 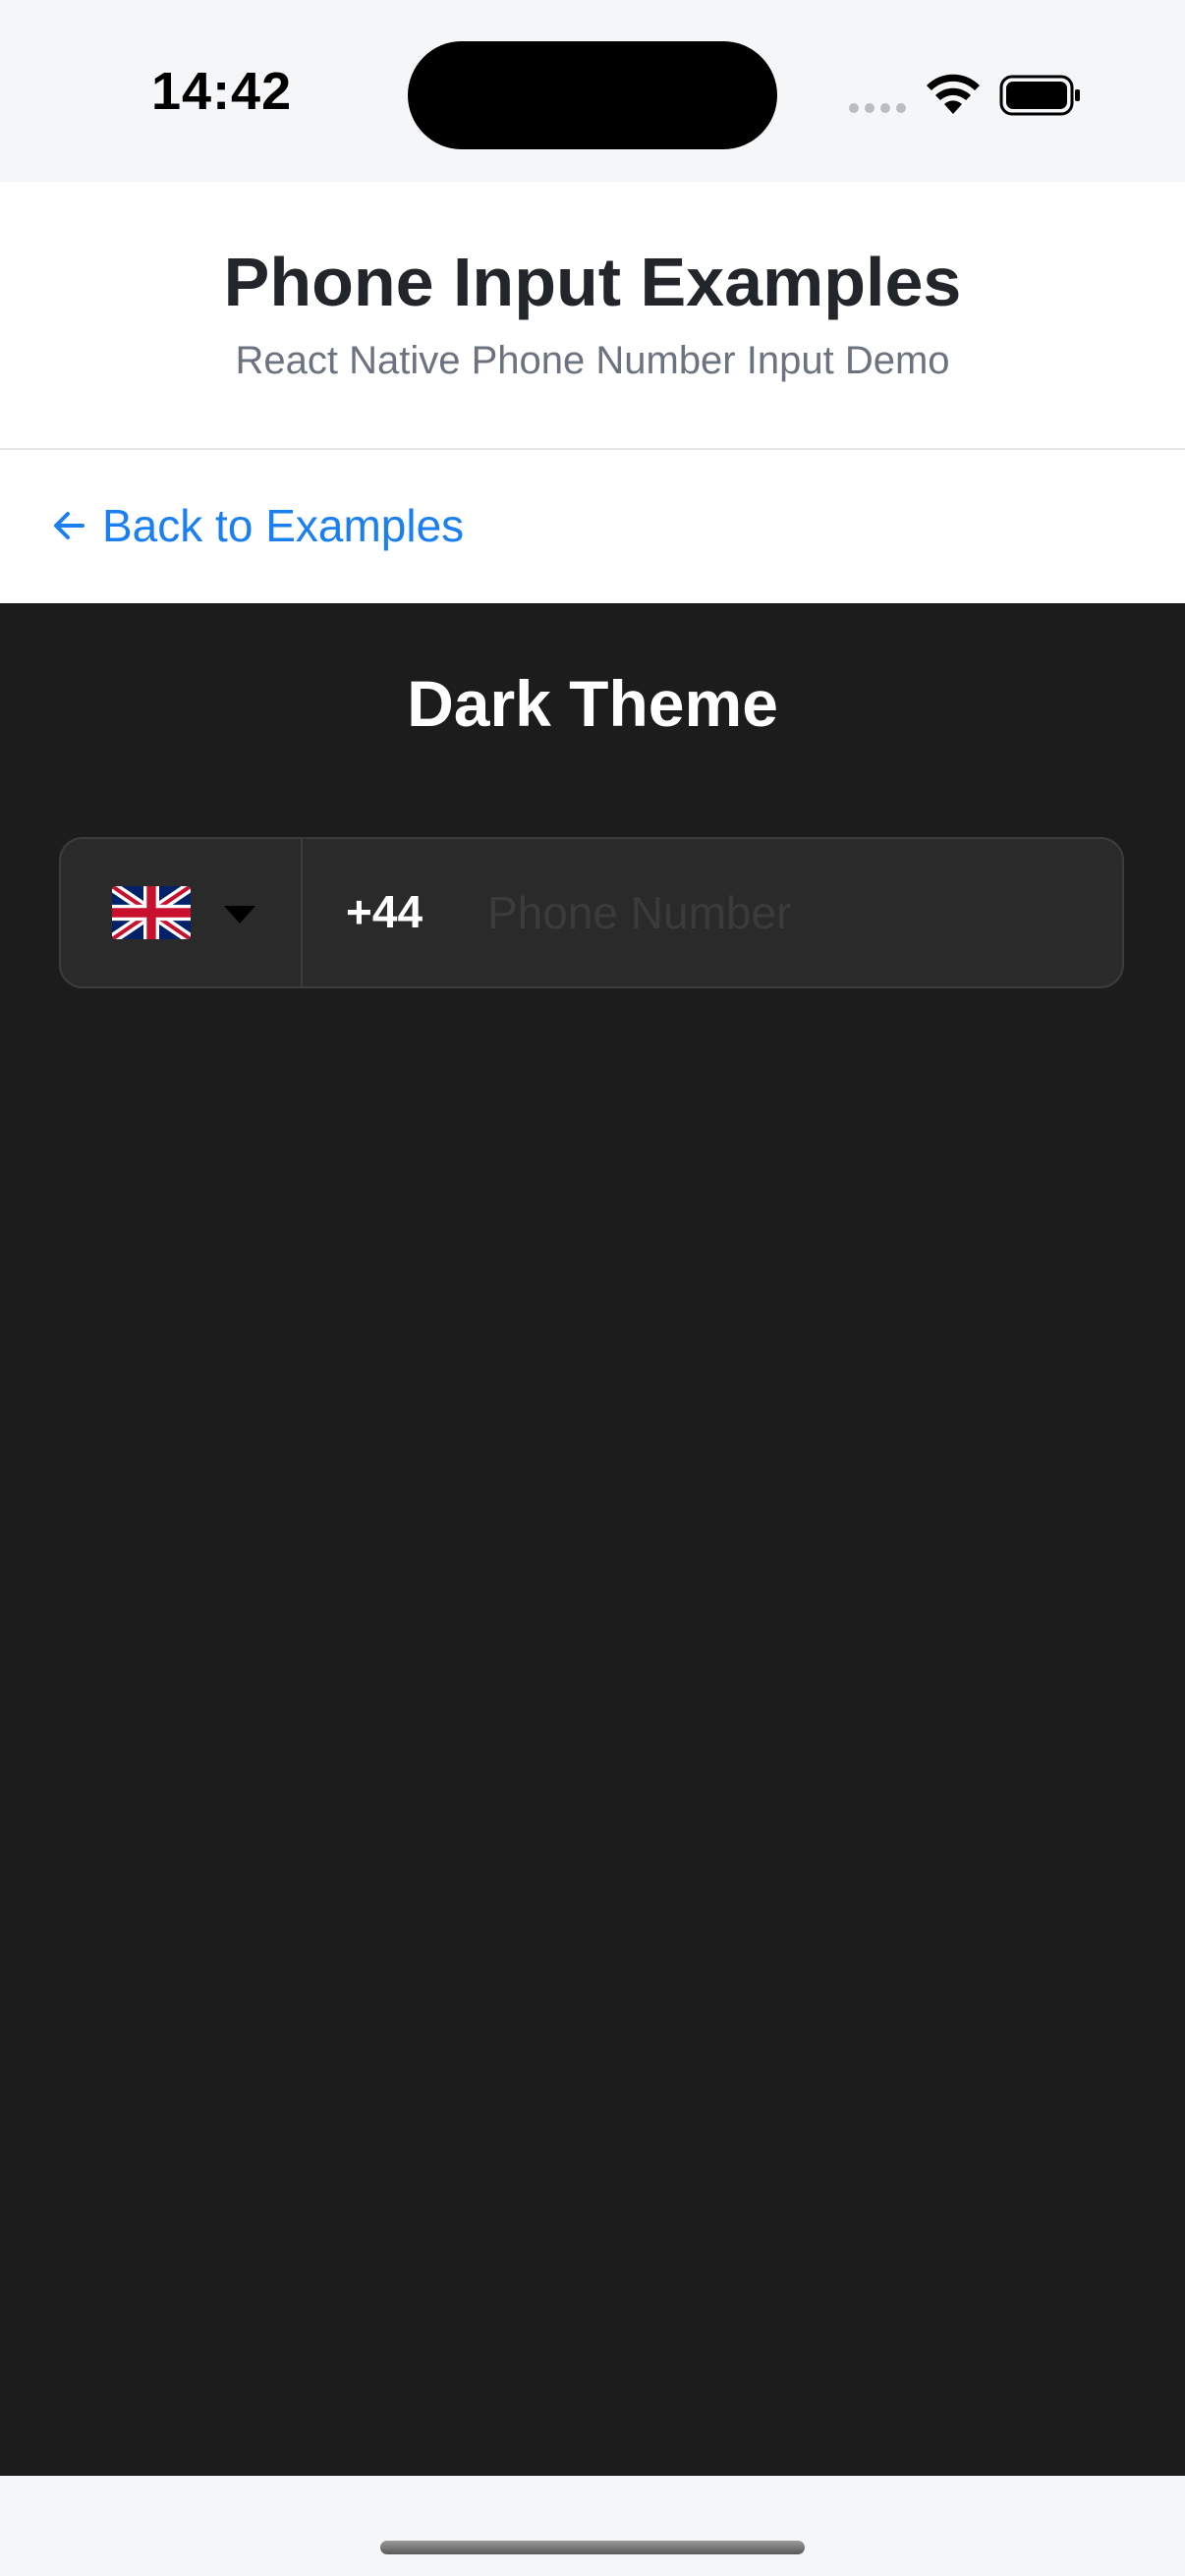 I want to click on section-title: Dark Theme, so click(x=592, y=703).